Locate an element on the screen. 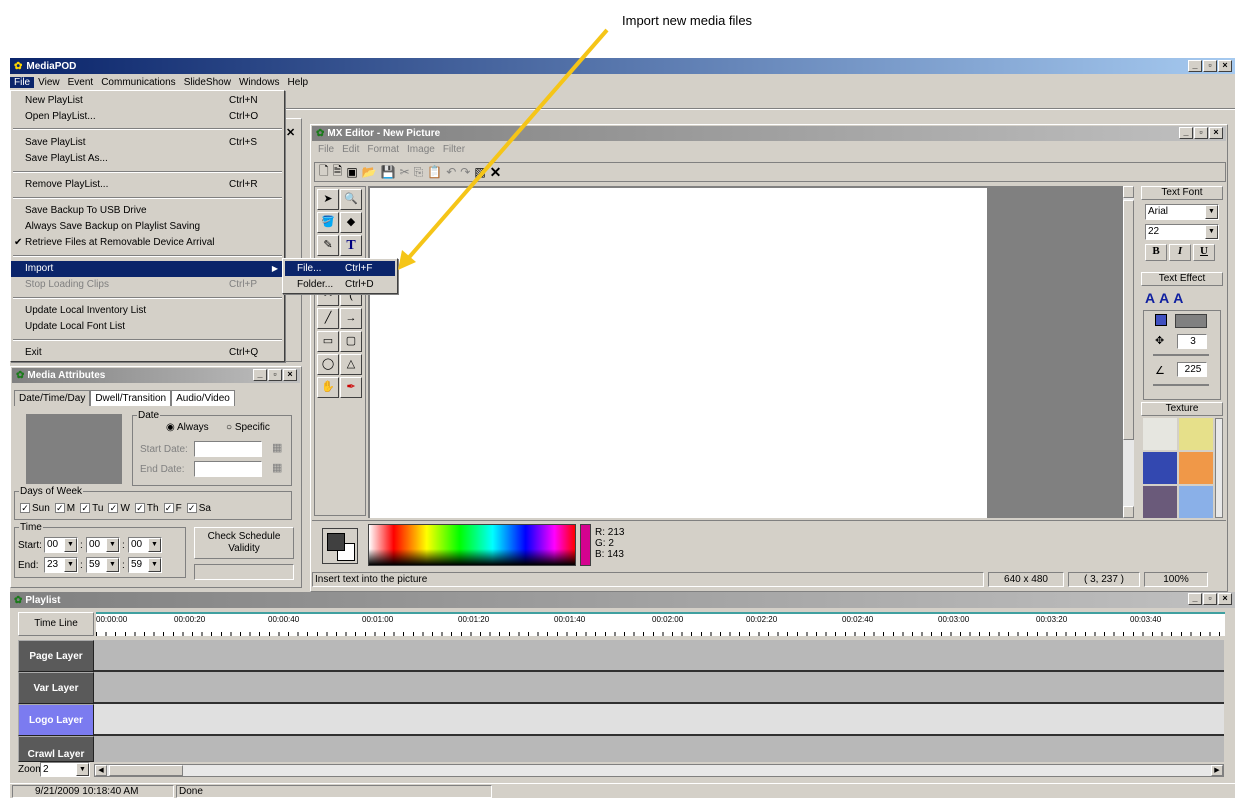  end-date-calendar-icon: ▦ is located at coordinates (277, 467).